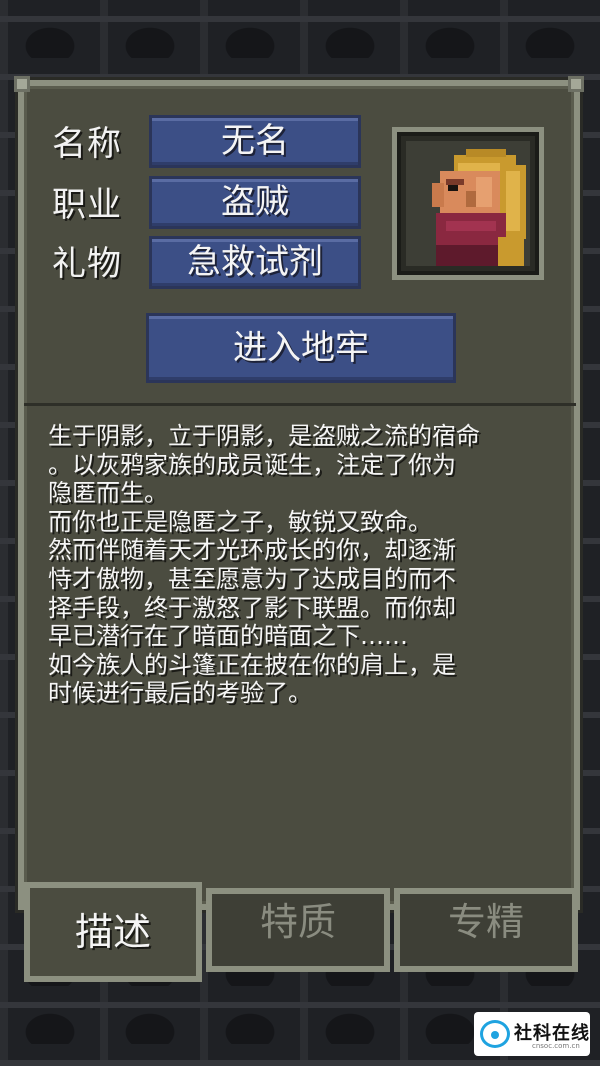 The height and width of the screenshot is (1066, 600). Describe the element at coordinates (298, 930) in the screenshot. I see `tab-traits: 特质` at that location.